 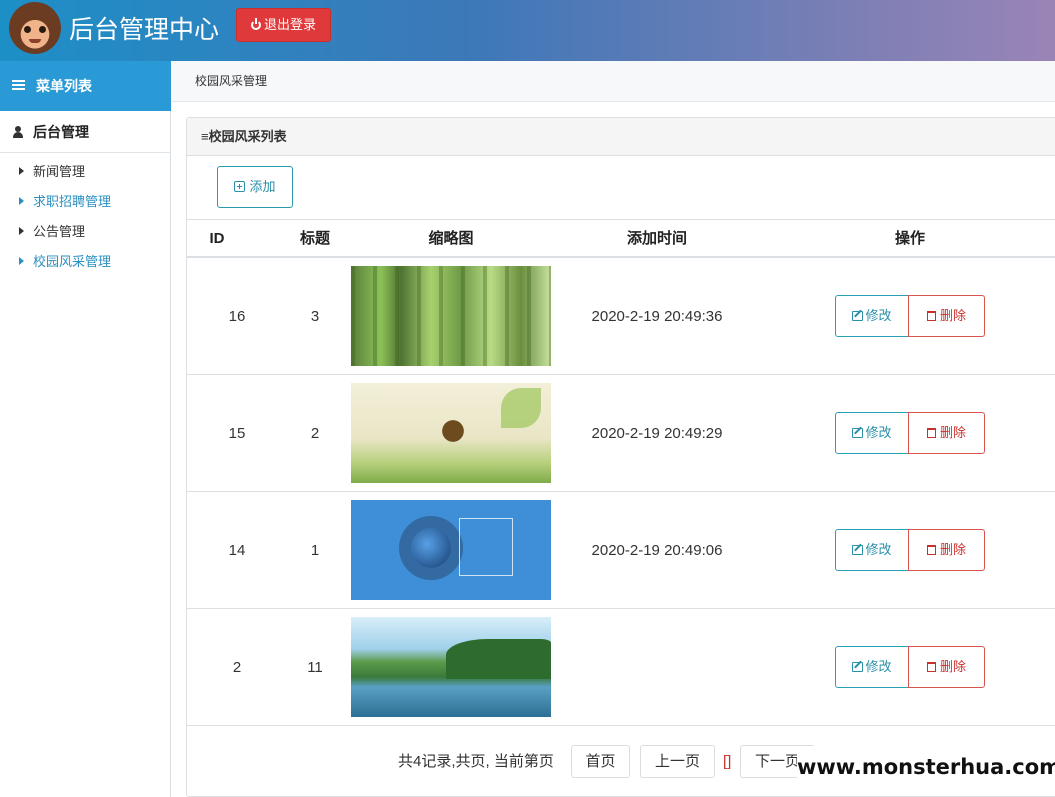 What do you see at coordinates (237, 667) in the screenshot?
I see `cell-id: 2` at bounding box center [237, 667].